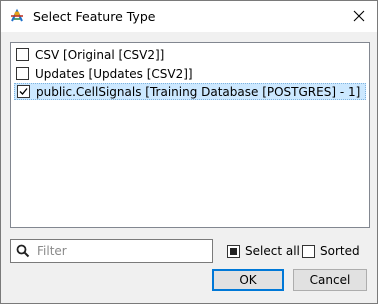 The image size is (378, 304). What do you see at coordinates (189, 16) in the screenshot?
I see `title-bar: Select Feature Type` at bounding box center [189, 16].